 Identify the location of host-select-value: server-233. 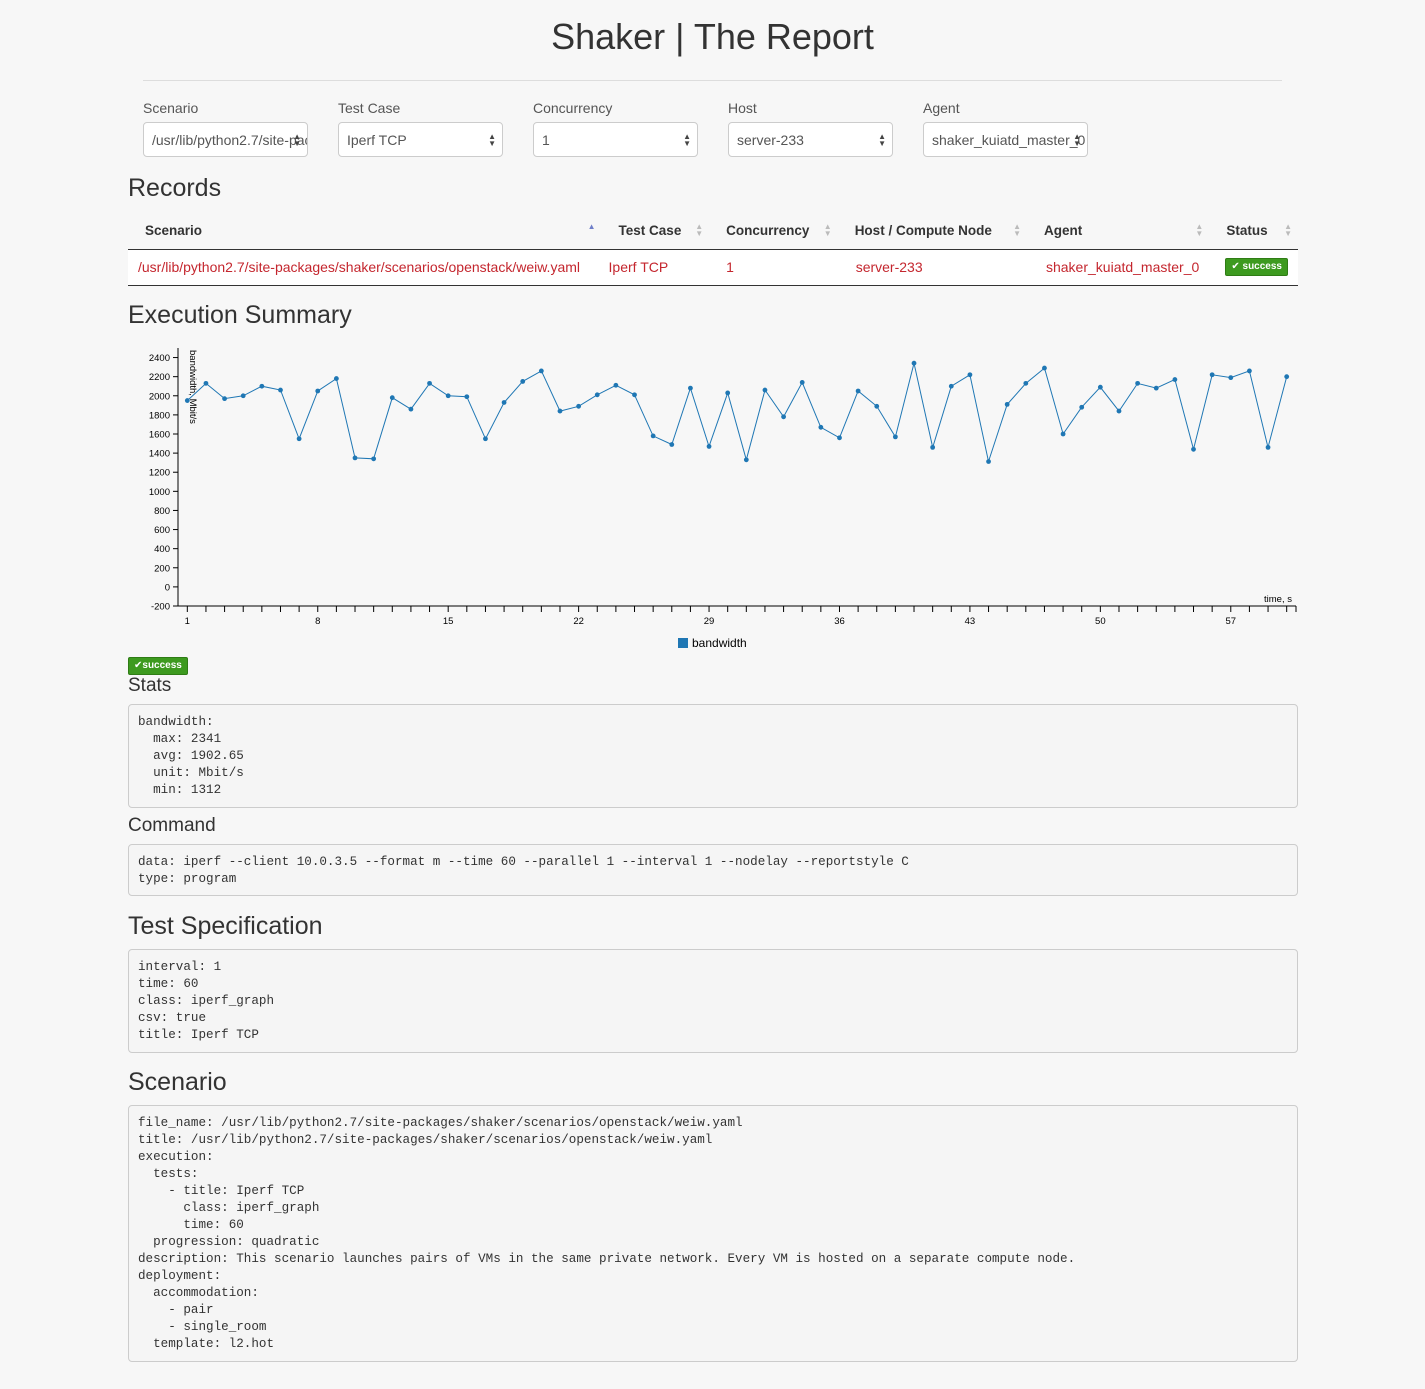
(770, 140).